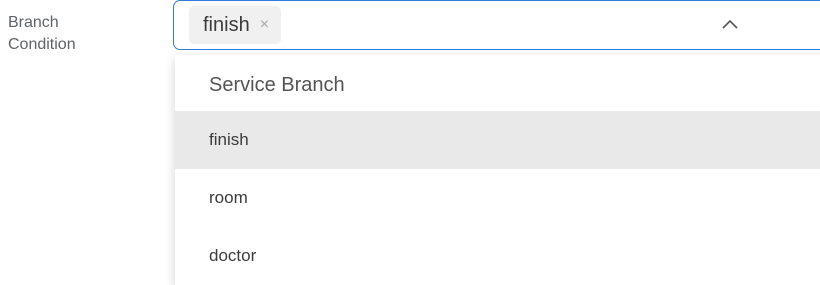 This screenshot has height=285, width=820. I want to click on label-line-1: Branch, so click(33, 22).